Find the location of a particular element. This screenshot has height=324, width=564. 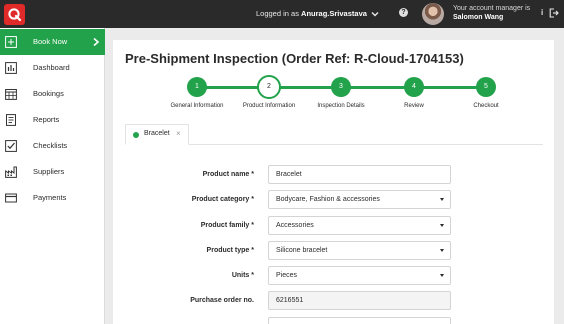

product-name-input: Bracelet is located at coordinates (359, 174).